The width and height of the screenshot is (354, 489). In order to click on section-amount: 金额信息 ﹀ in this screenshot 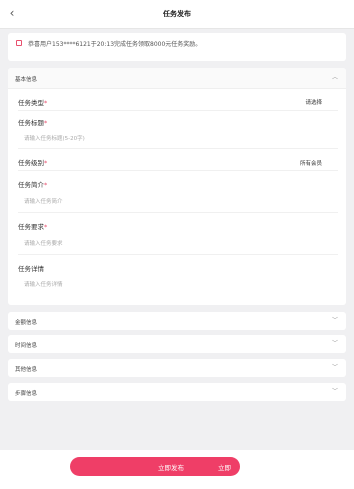, I will do `click(177, 321)`.